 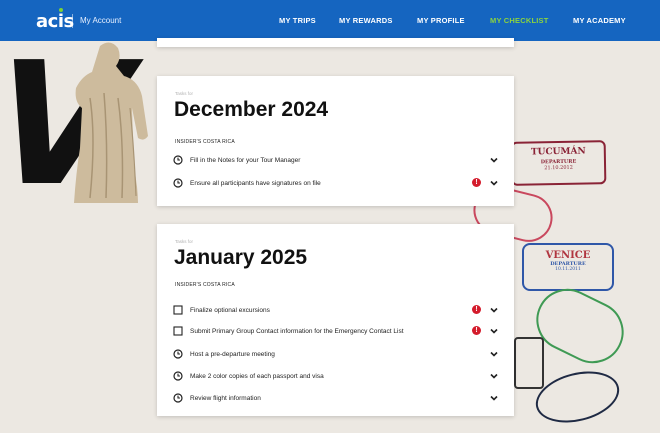 I want to click on stamp-arrival, so click(x=529, y=363).